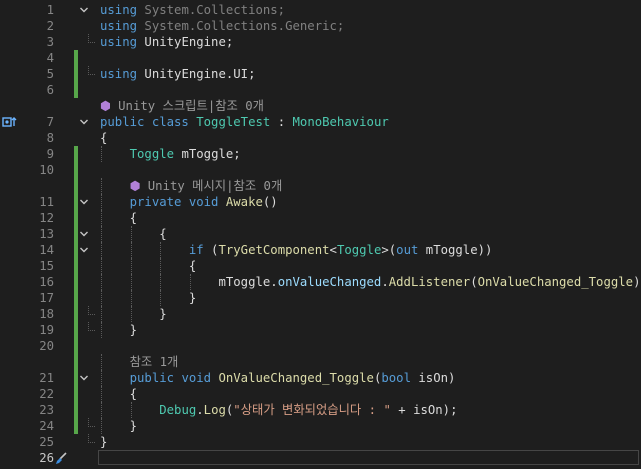  What do you see at coordinates (270, 202) in the screenshot?
I see `code-token: ()` at bounding box center [270, 202].